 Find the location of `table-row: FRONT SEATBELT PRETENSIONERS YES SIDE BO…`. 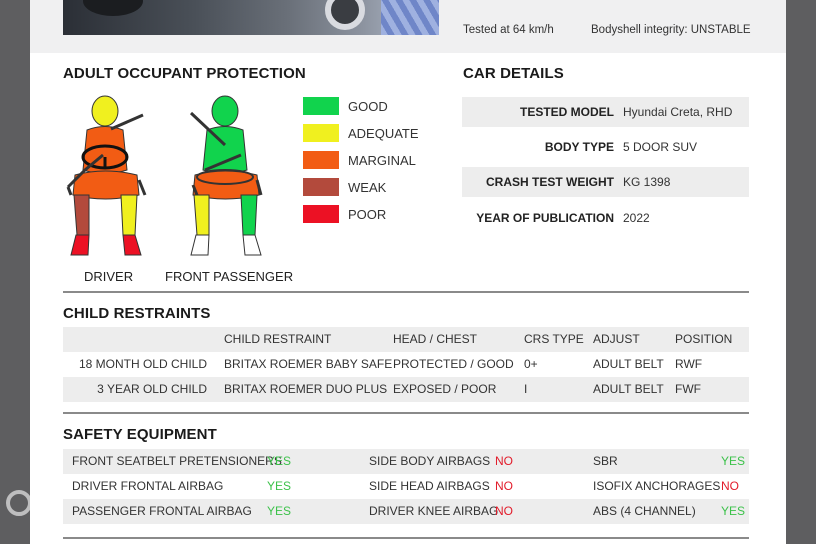

table-row: FRONT SEATBELT PRETENSIONERS YES SIDE BO… is located at coordinates (406, 461).